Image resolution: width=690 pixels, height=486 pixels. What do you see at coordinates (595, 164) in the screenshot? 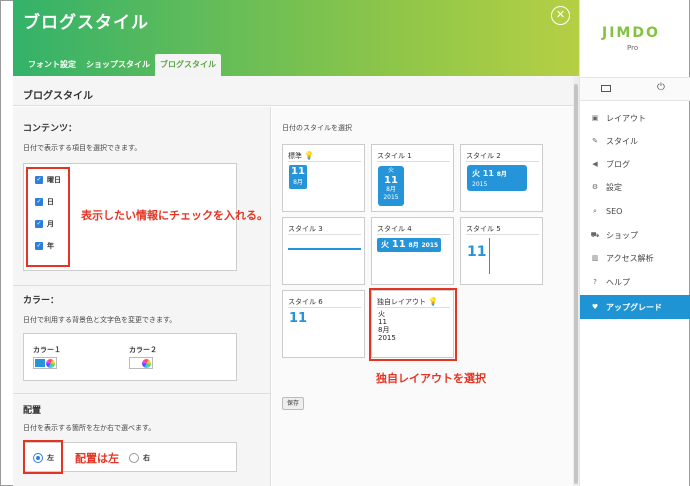
I see `megaphone-icon: ◀` at bounding box center [595, 164].